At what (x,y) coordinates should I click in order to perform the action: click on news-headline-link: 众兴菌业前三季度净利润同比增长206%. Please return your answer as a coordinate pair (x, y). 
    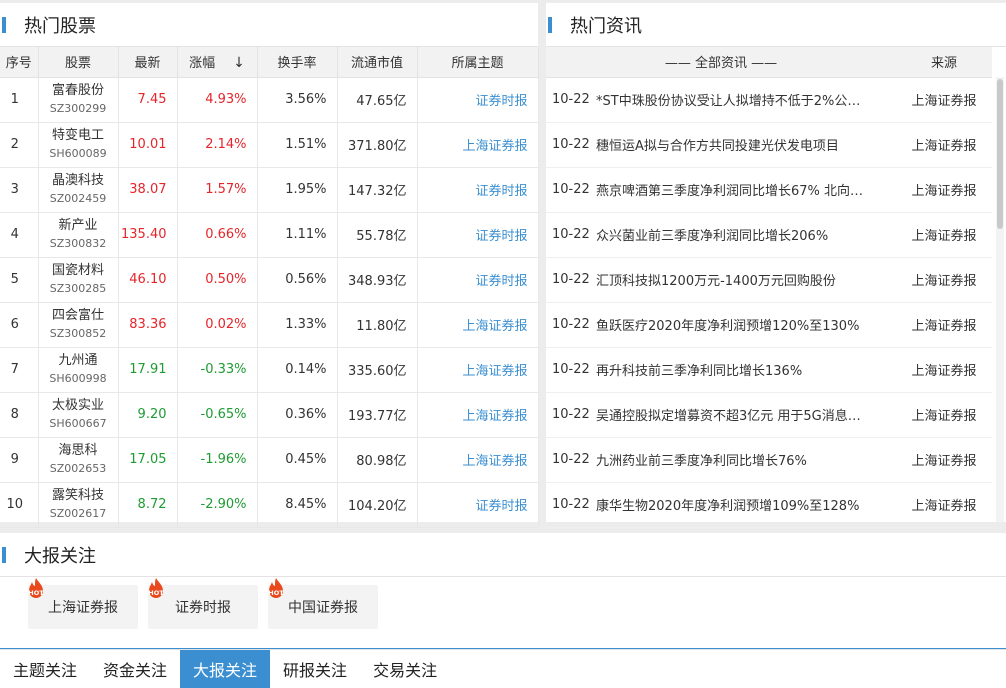
    Looking at the image, I should click on (746, 235).